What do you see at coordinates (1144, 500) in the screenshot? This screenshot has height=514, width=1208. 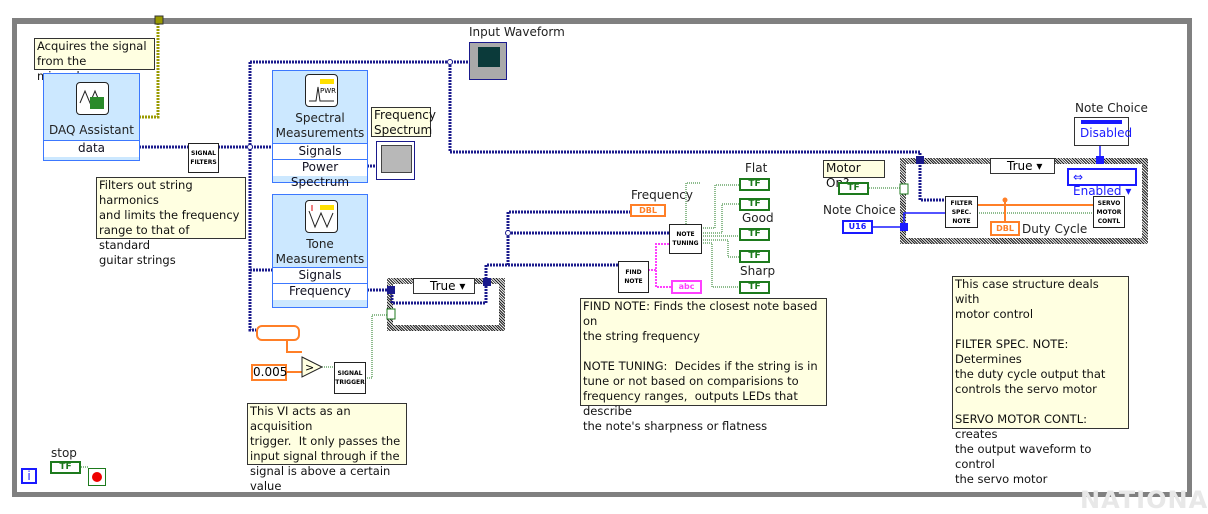 I see `ni-watermark-logo: NATIONAL` at bounding box center [1144, 500].